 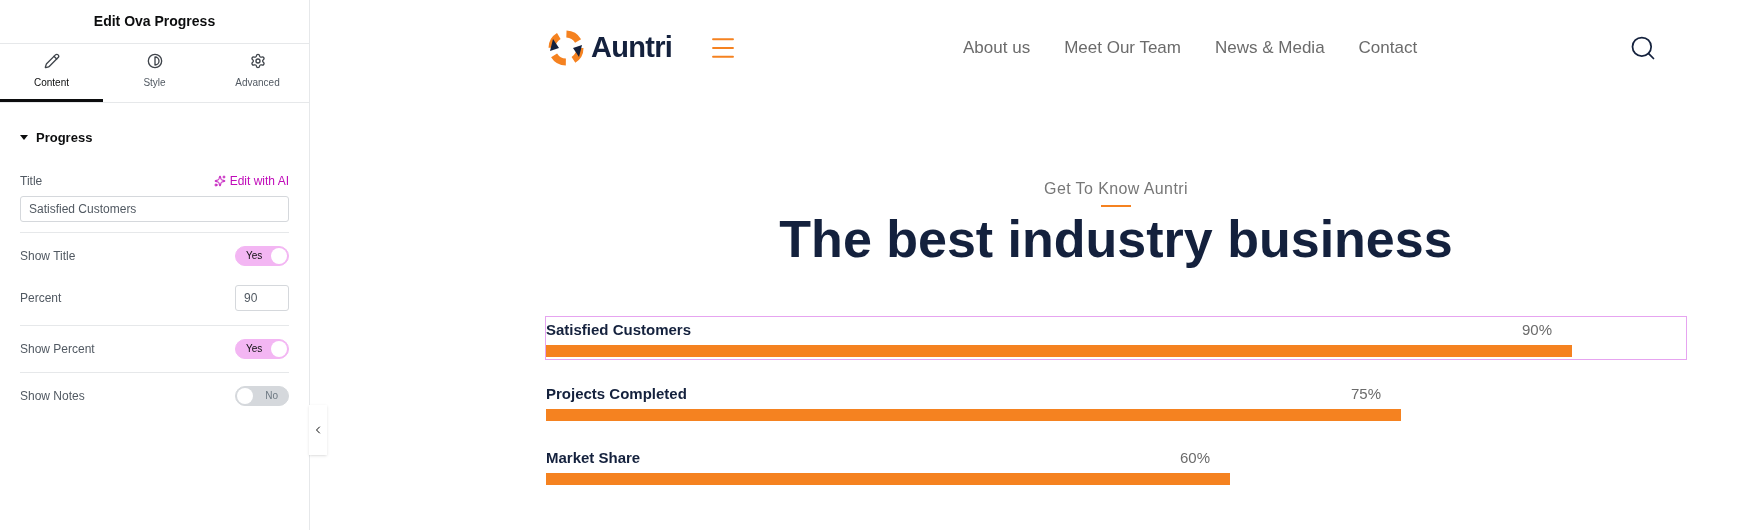 What do you see at coordinates (1643, 48) in the screenshot?
I see `search-icon` at bounding box center [1643, 48].